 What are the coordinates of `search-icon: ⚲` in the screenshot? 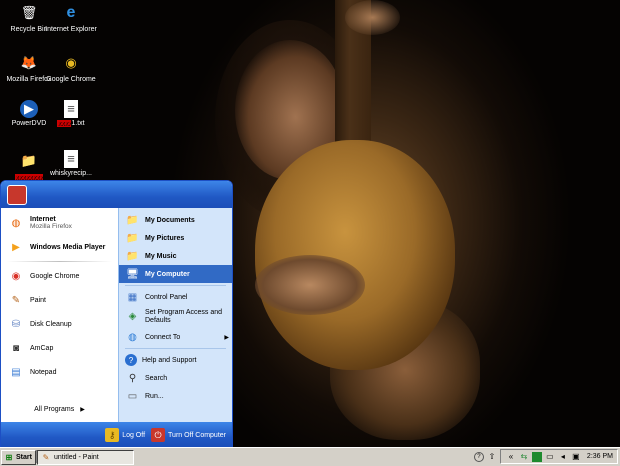 It's located at (132, 378).